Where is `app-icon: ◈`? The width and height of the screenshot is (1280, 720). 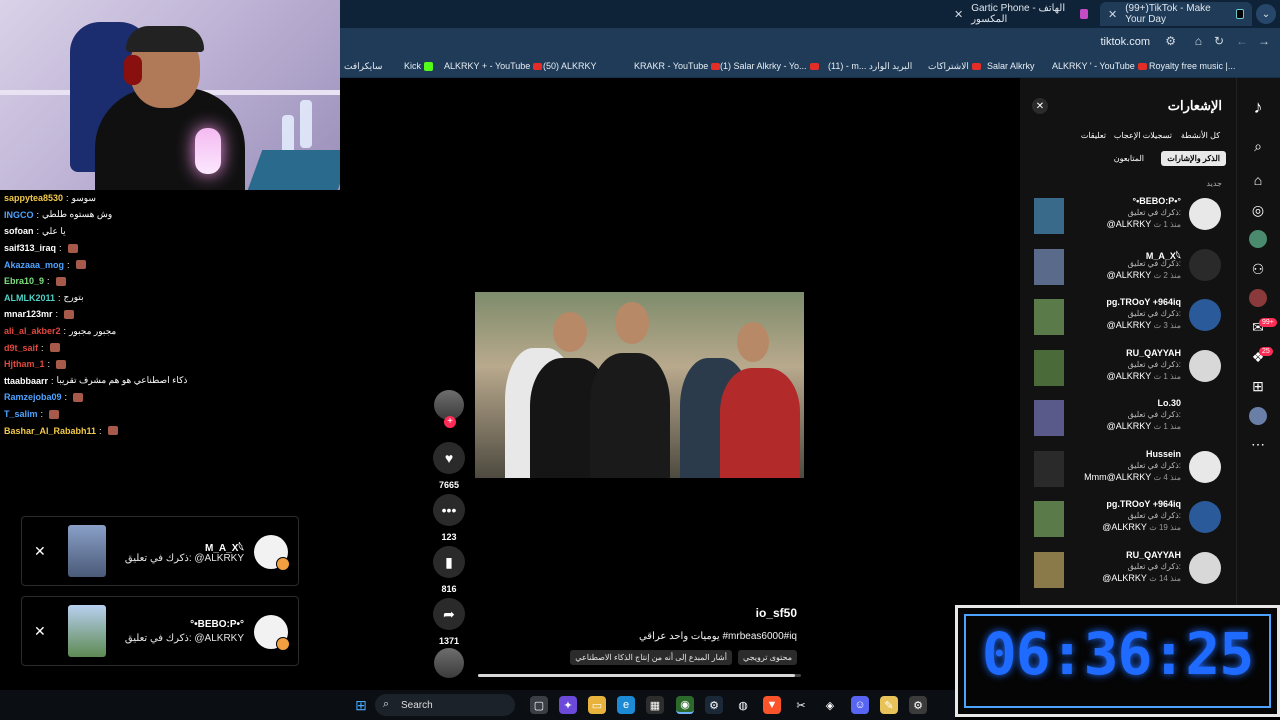
app-icon: ◈ is located at coordinates (830, 705).